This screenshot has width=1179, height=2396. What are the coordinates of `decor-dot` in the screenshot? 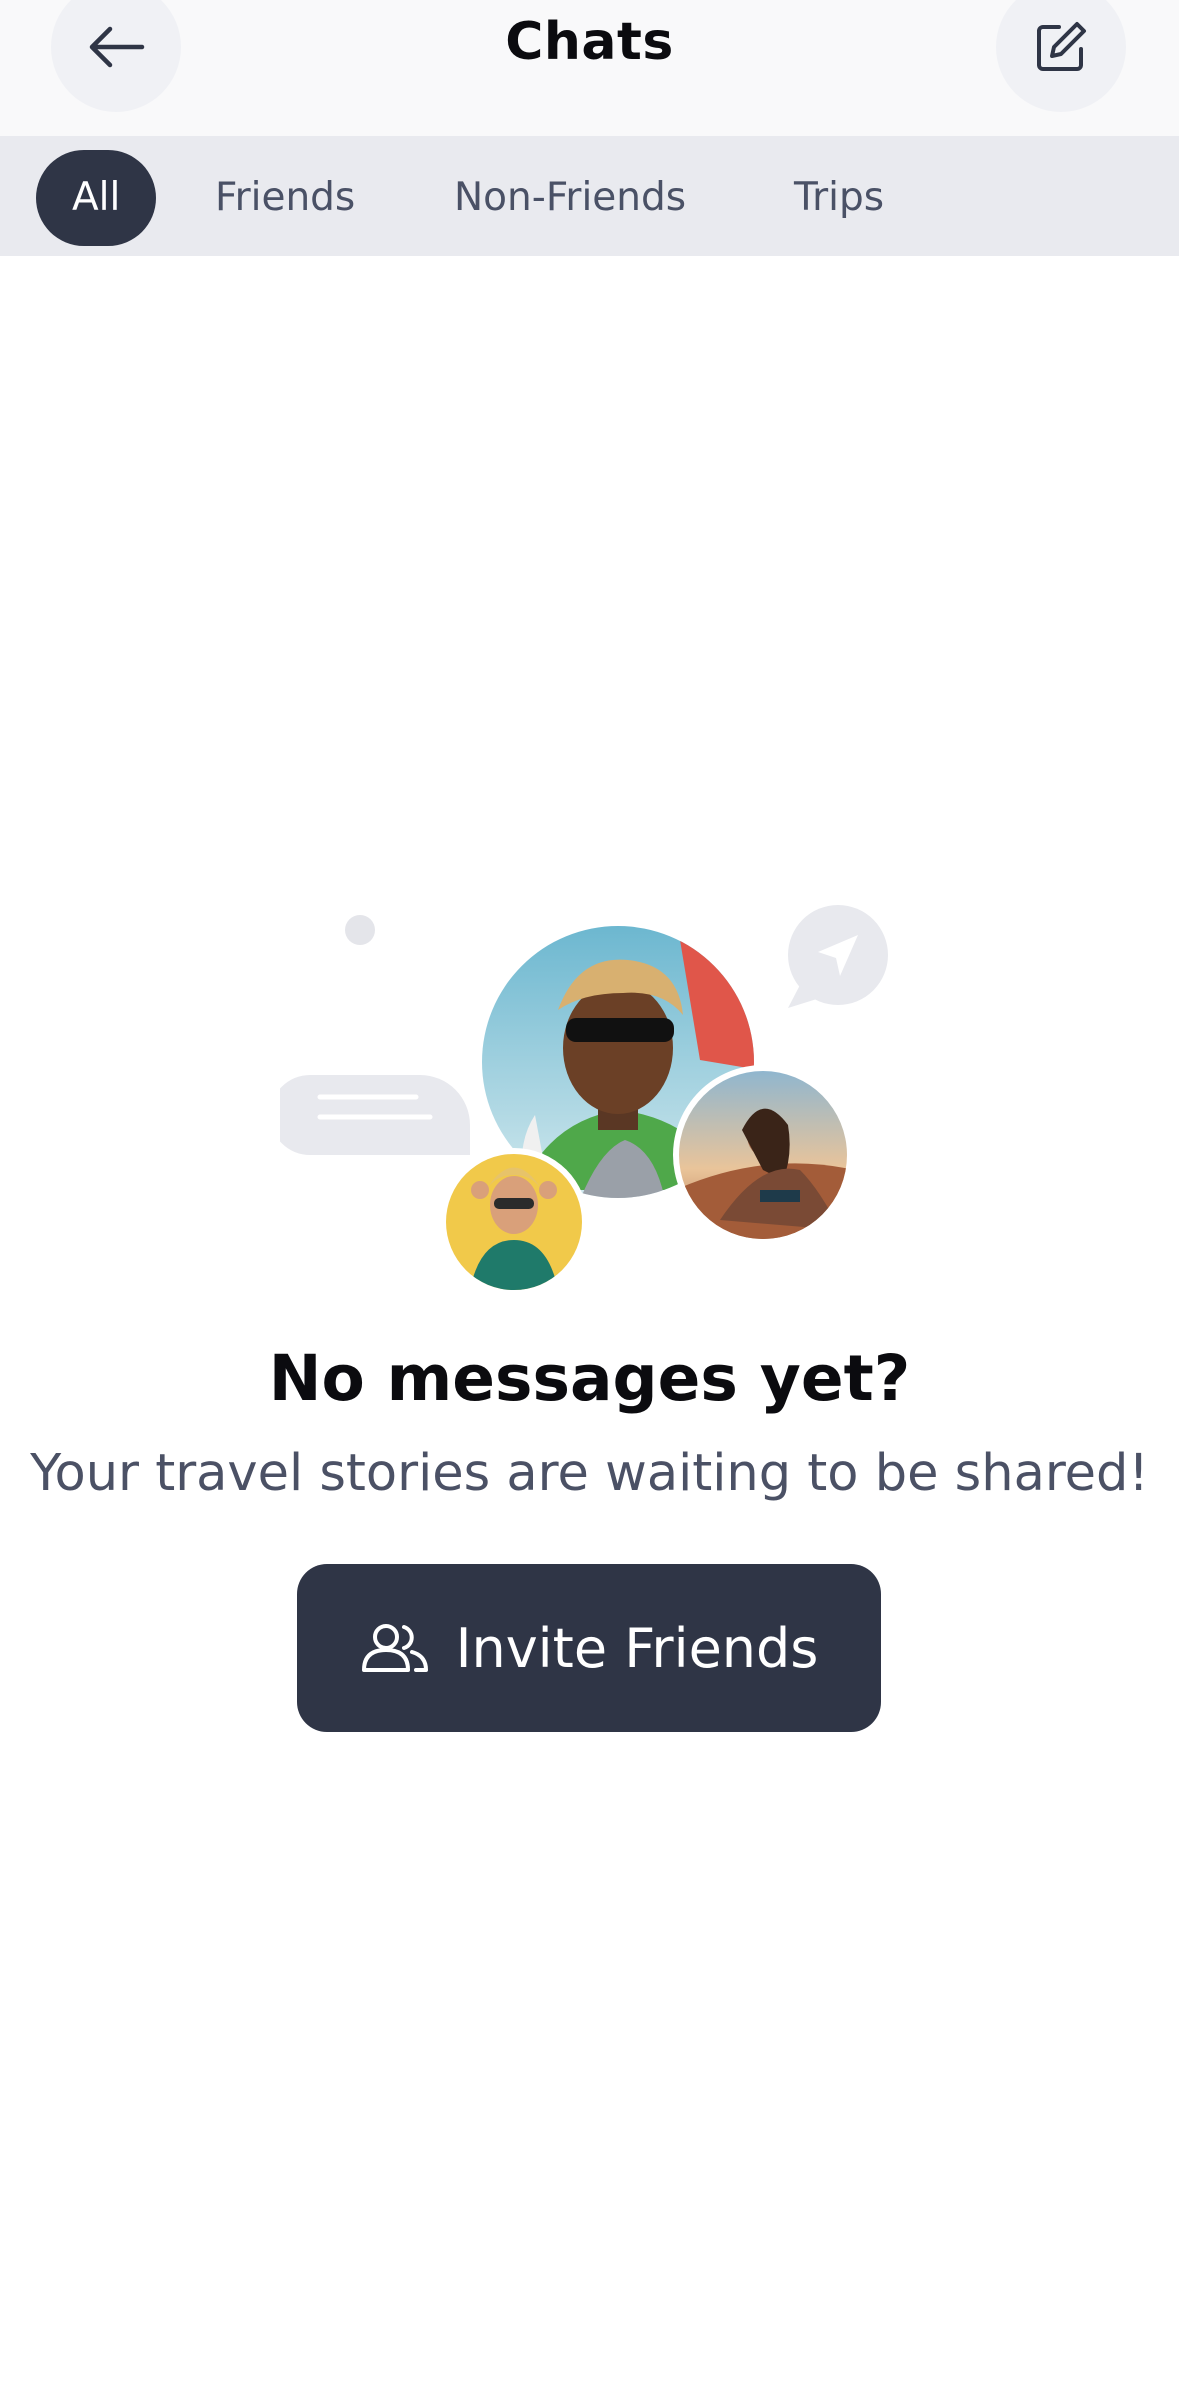 It's located at (360, 930).